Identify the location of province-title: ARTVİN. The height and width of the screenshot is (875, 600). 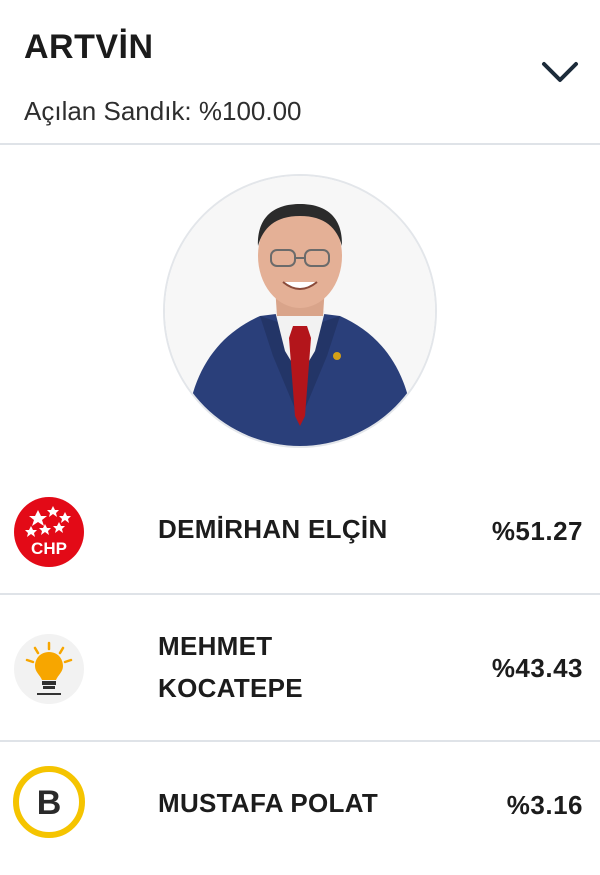
(89, 47).